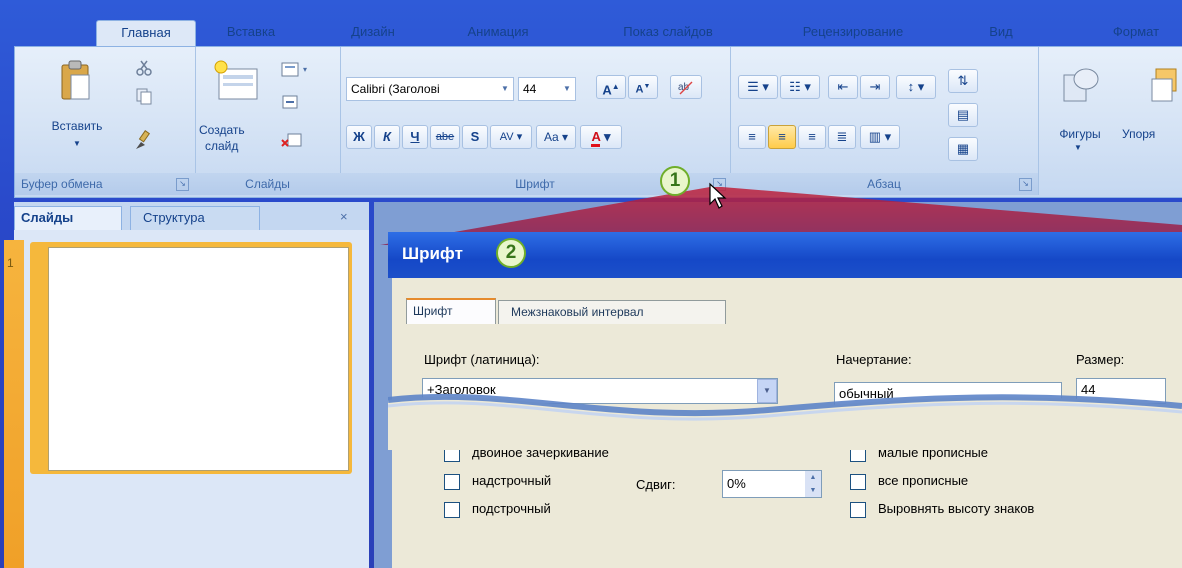 The image size is (1182, 568). I want to click on shapes-dropdown-icon: ▼, so click(1078, 147).